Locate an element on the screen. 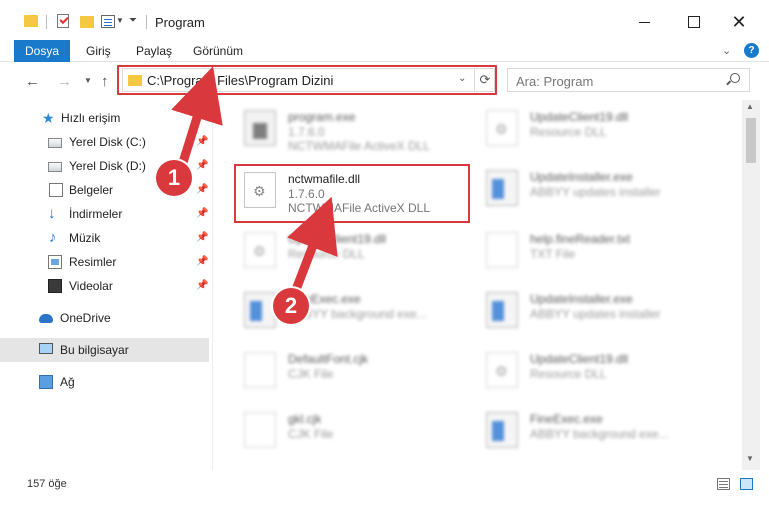  help-icon: ? is located at coordinates (751, 50).